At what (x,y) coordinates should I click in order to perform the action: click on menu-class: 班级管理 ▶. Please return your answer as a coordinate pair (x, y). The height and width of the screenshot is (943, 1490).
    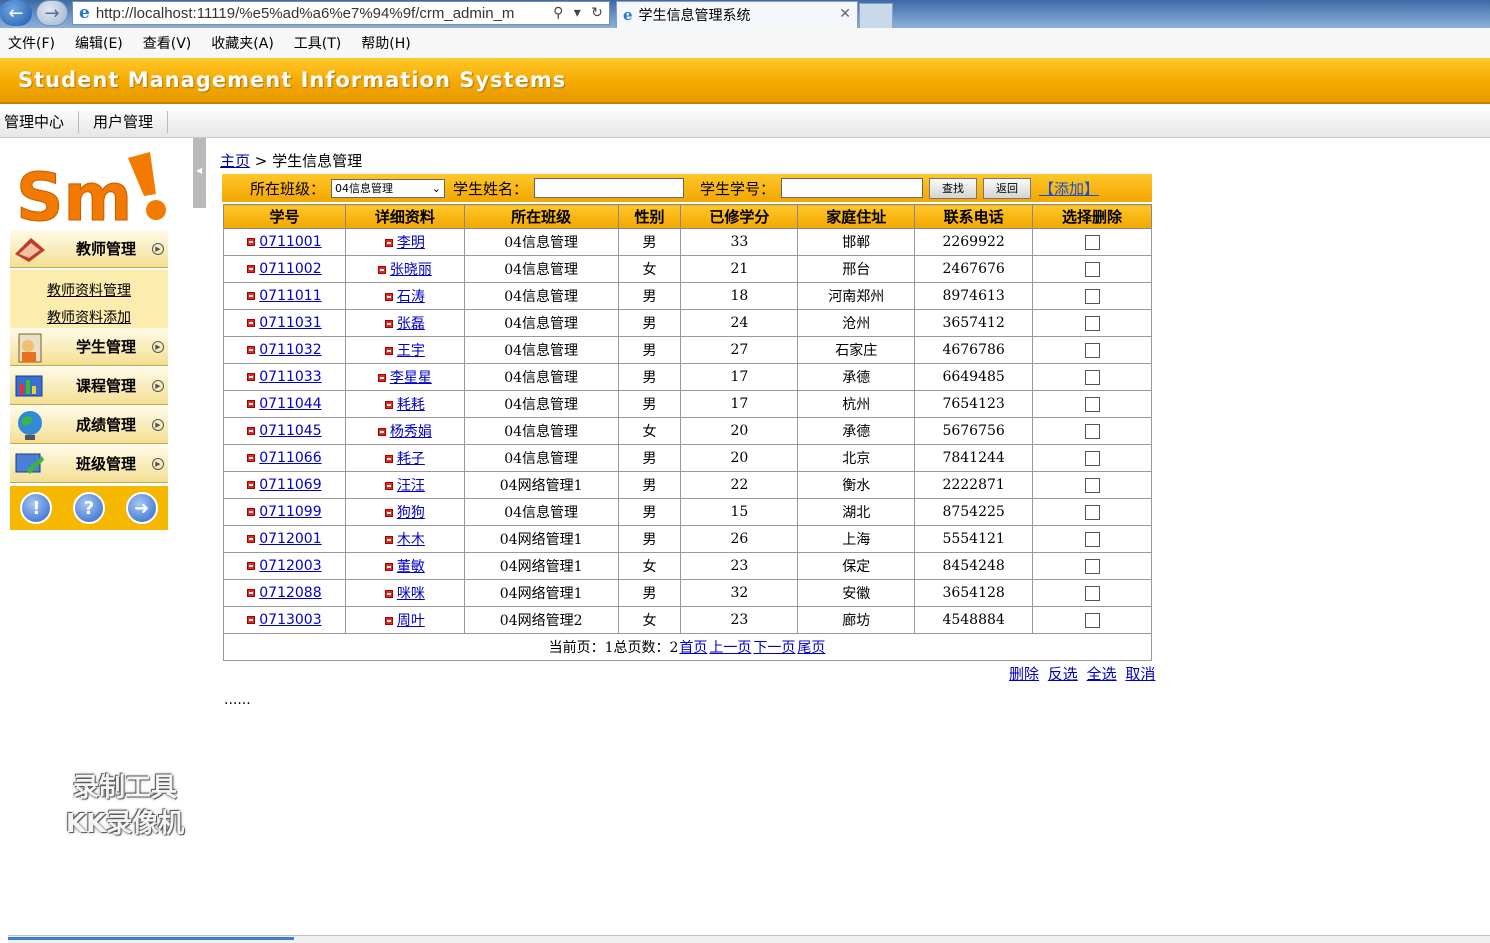
    Looking at the image, I should click on (89, 464).